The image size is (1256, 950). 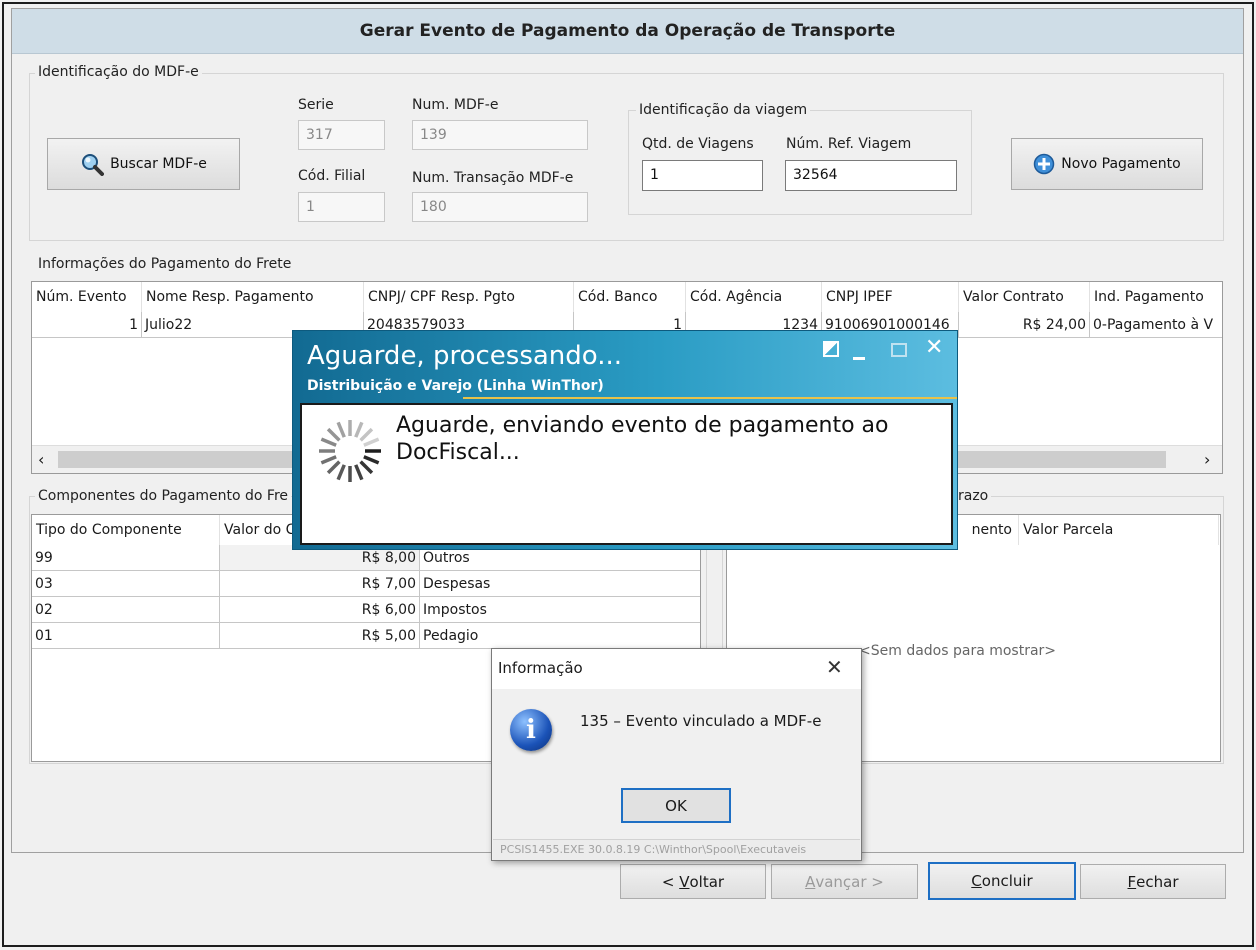 What do you see at coordinates (165, 264) in the screenshot?
I see `pagamento-frete-legend: Informações do Pagamento do Frete` at bounding box center [165, 264].